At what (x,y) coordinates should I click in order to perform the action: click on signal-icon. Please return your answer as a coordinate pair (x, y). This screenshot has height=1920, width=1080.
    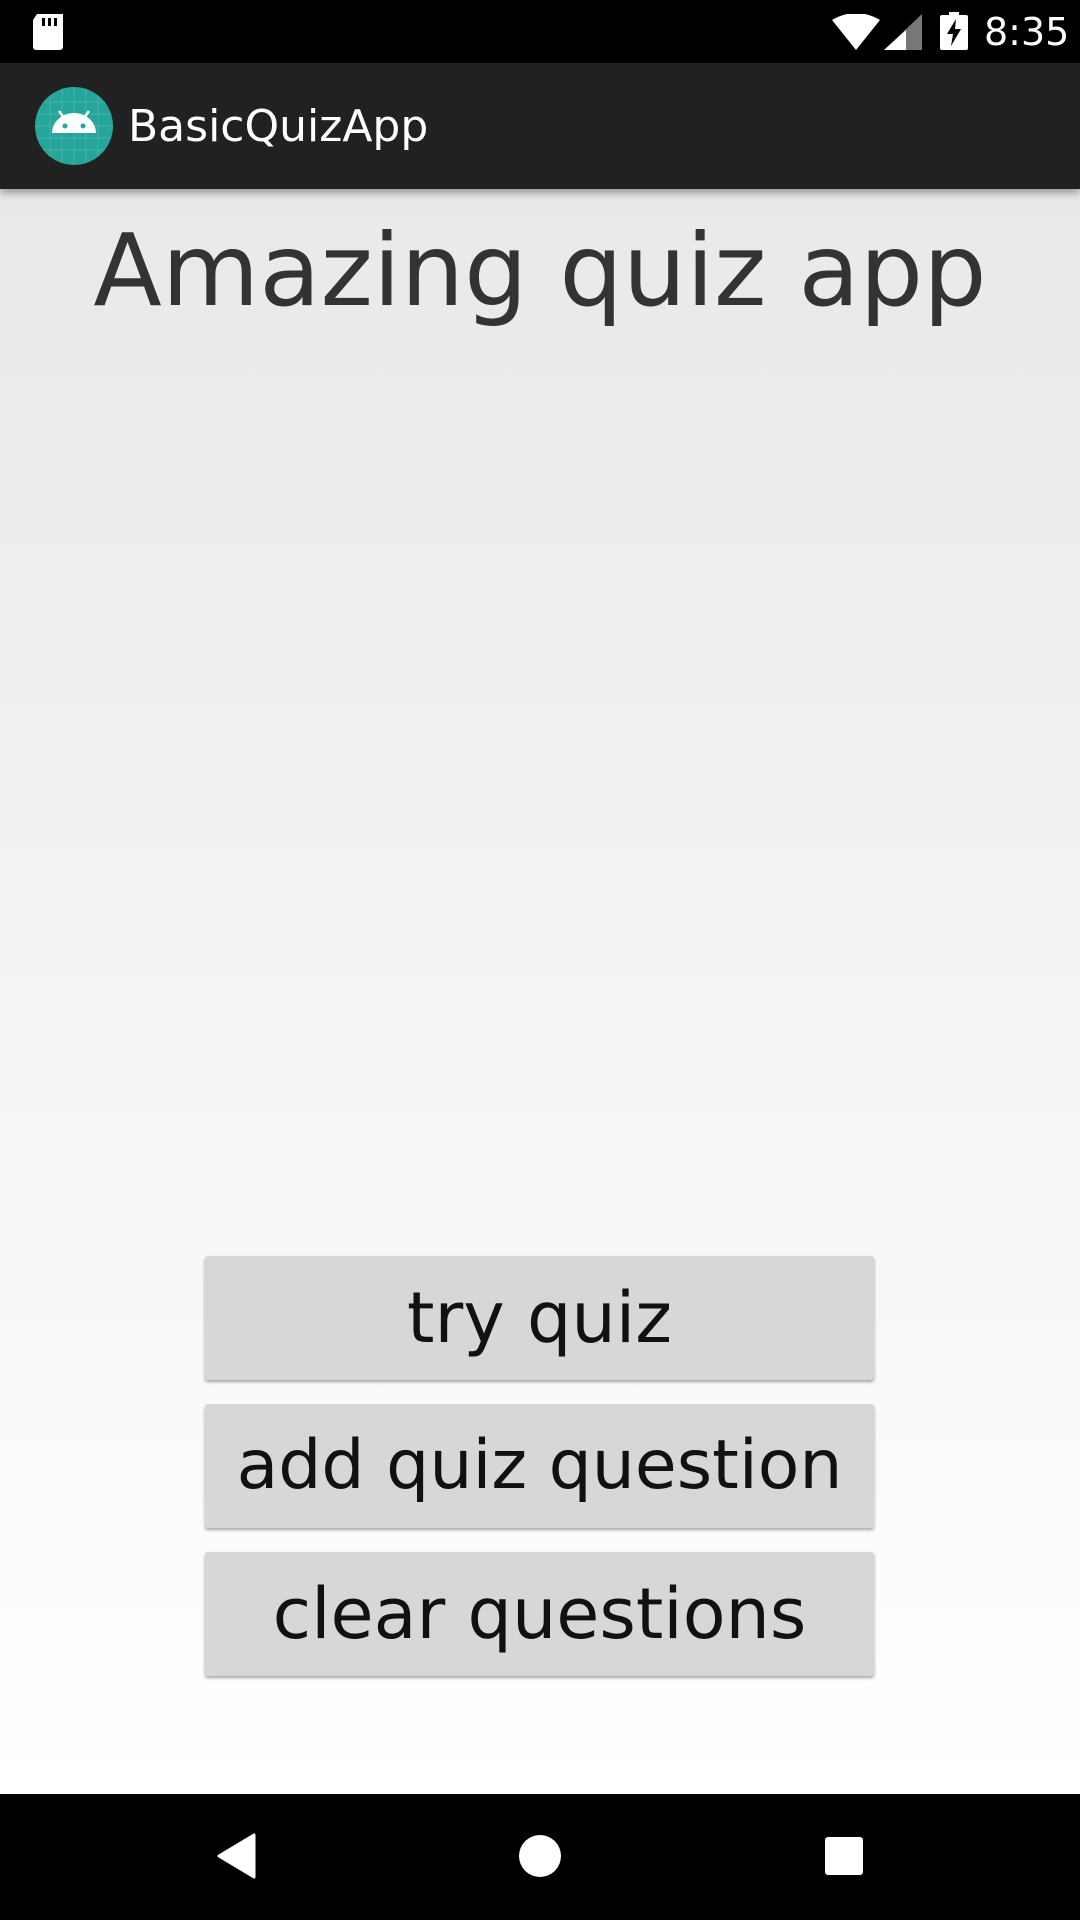
    Looking at the image, I should click on (903, 32).